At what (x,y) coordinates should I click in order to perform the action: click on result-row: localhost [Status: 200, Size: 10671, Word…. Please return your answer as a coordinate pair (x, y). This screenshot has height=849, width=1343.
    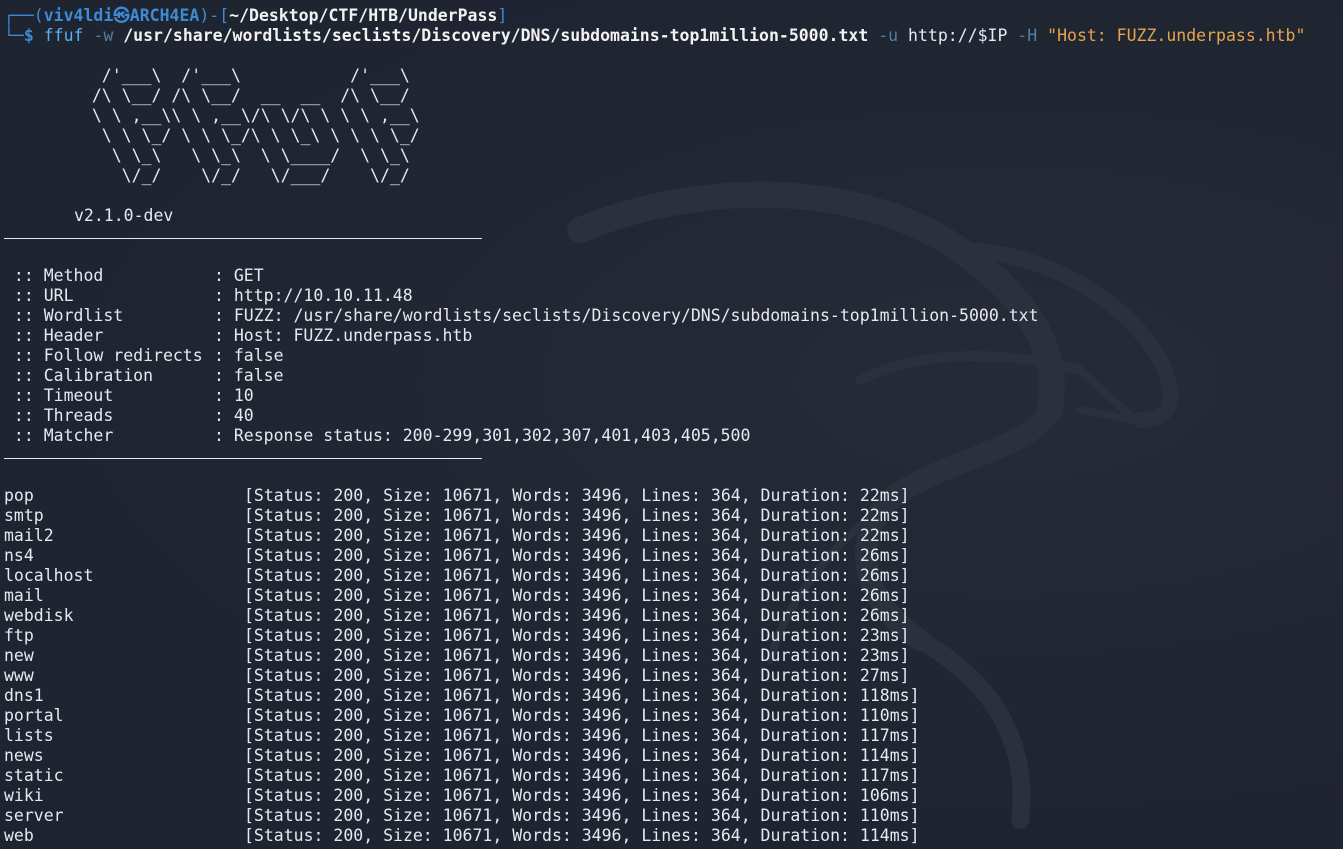
    Looking at the image, I should click on (673, 576).